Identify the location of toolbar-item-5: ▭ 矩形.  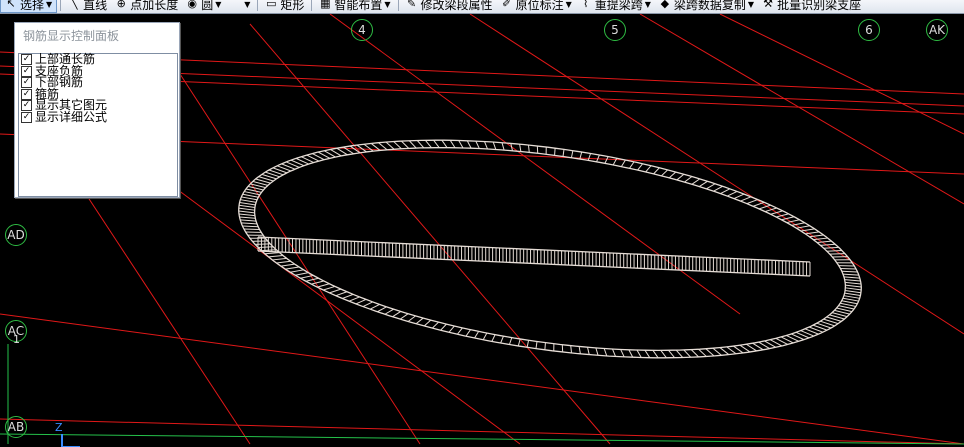
(284, 6).